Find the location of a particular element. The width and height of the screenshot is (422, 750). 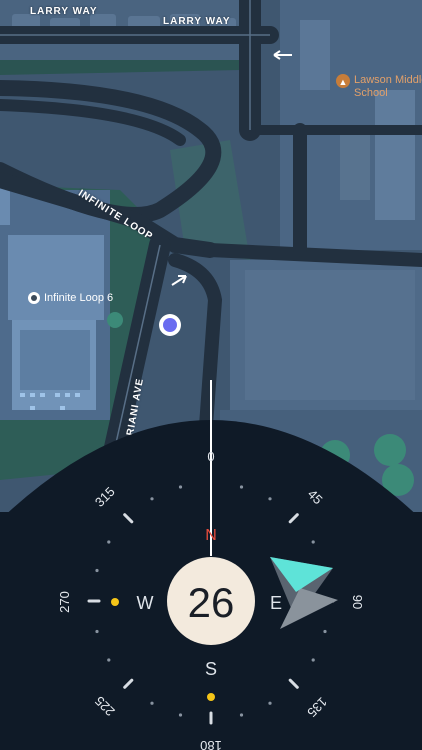

degree-label-270: 270 is located at coordinates (64, 602).